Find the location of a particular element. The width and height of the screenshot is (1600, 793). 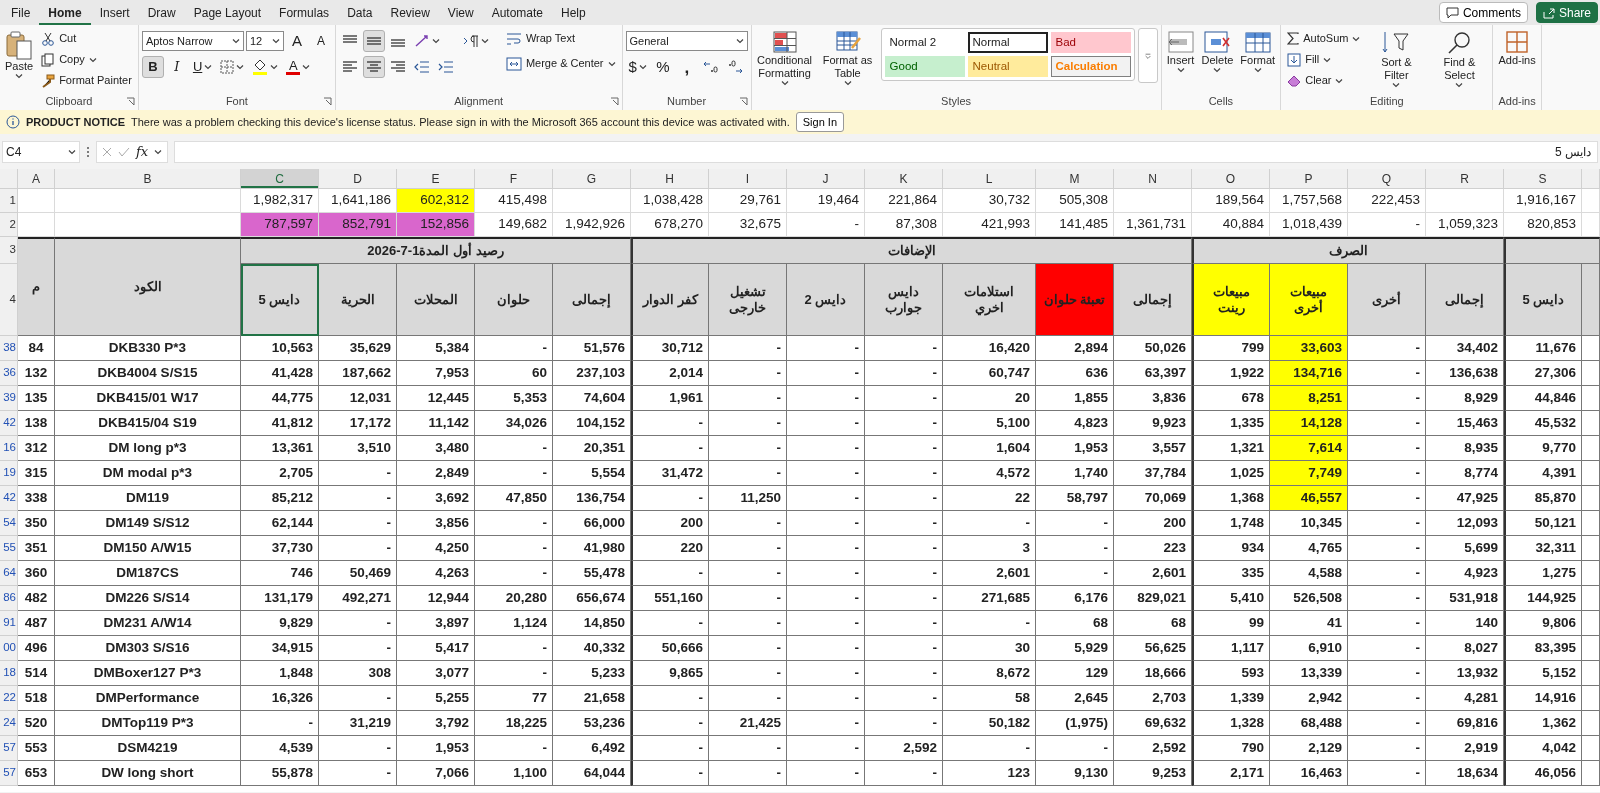

format-cells-button: Format is located at coordinates (1258, 52).